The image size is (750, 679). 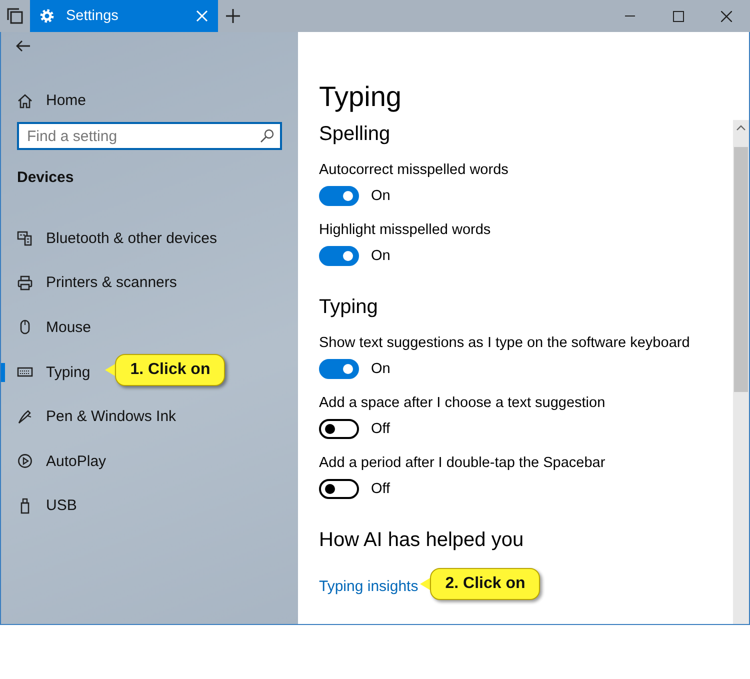 What do you see at coordinates (149, 136) in the screenshot?
I see `search-field: Find a setting` at bounding box center [149, 136].